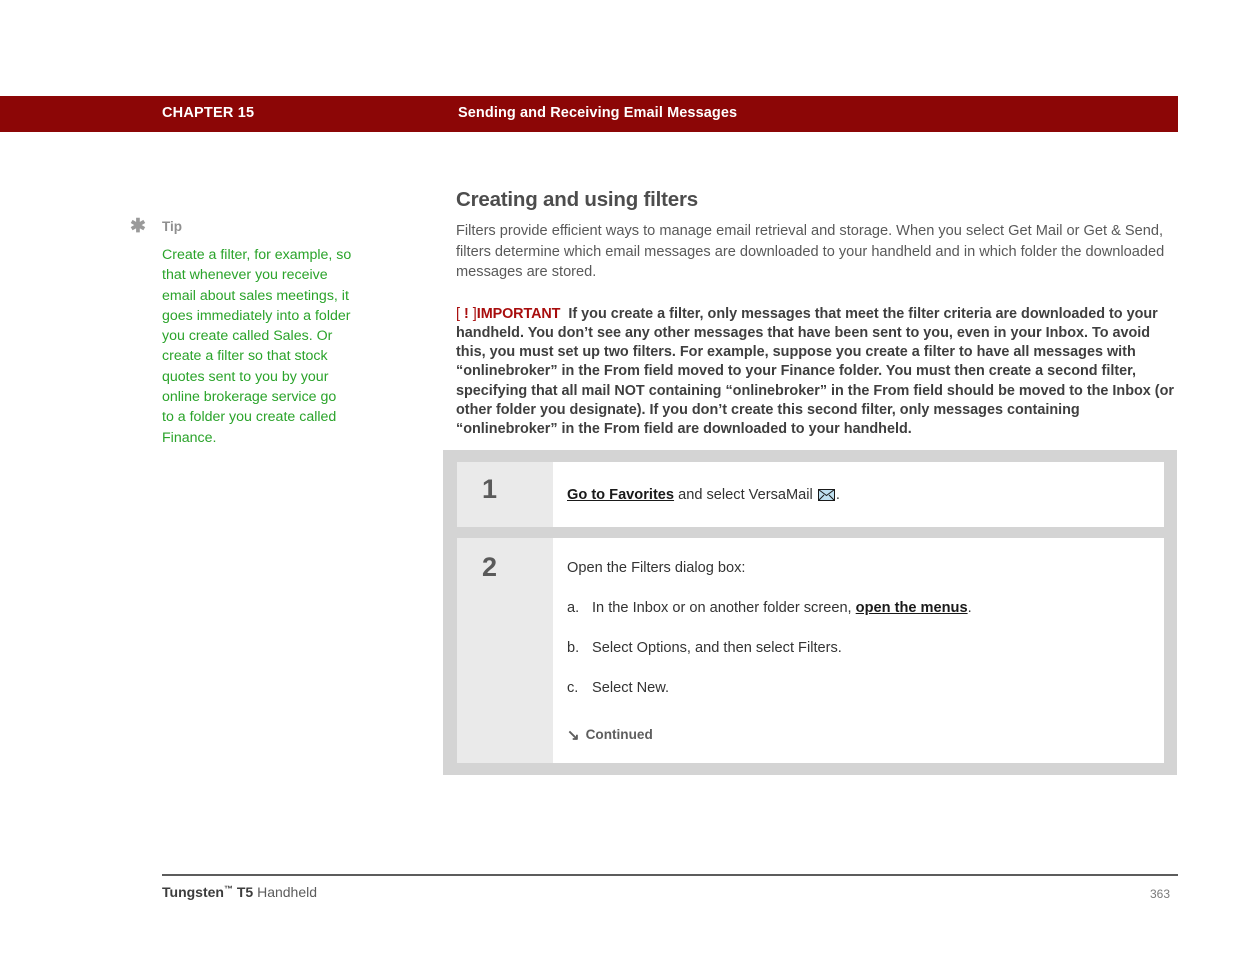  Describe the element at coordinates (466, 313) in the screenshot. I see `exclamation-icon: !` at that location.